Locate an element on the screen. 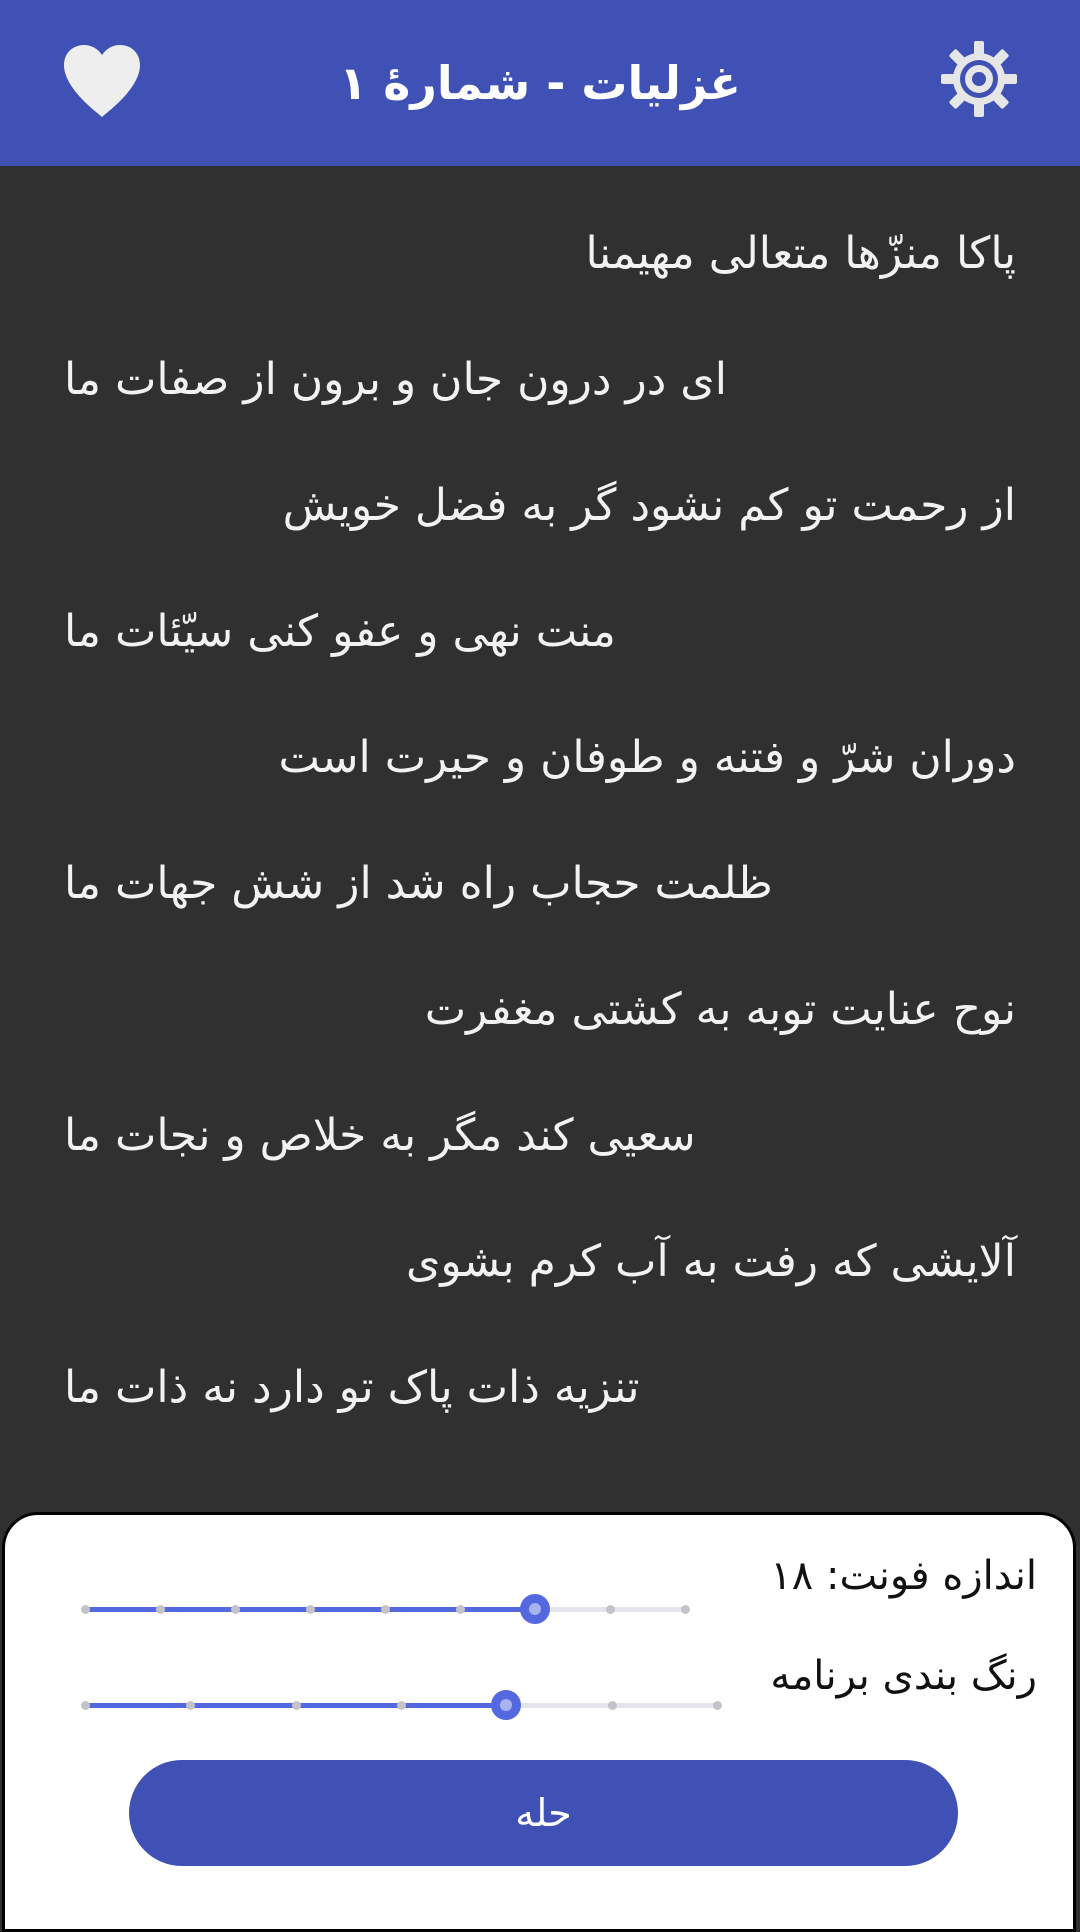  settings-button is located at coordinates (979, 79).